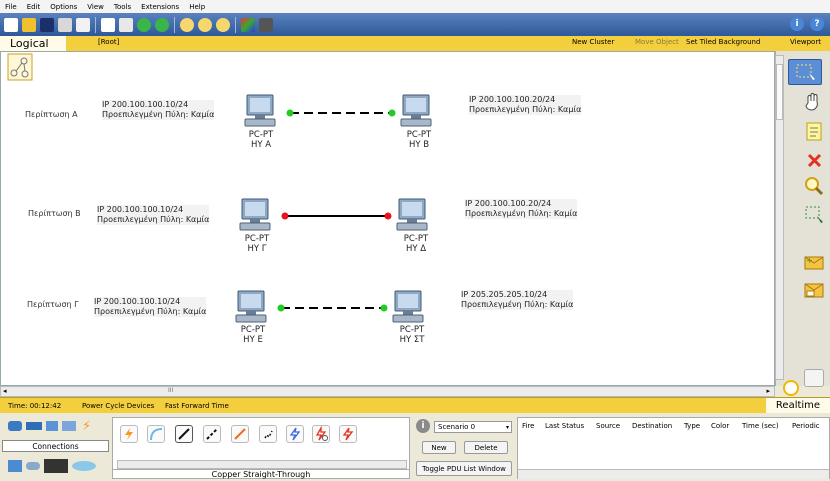 The width and height of the screenshot is (830, 481). What do you see at coordinates (768, 391) in the screenshot?
I see `scroll-right-arrow: ▸` at bounding box center [768, 391].